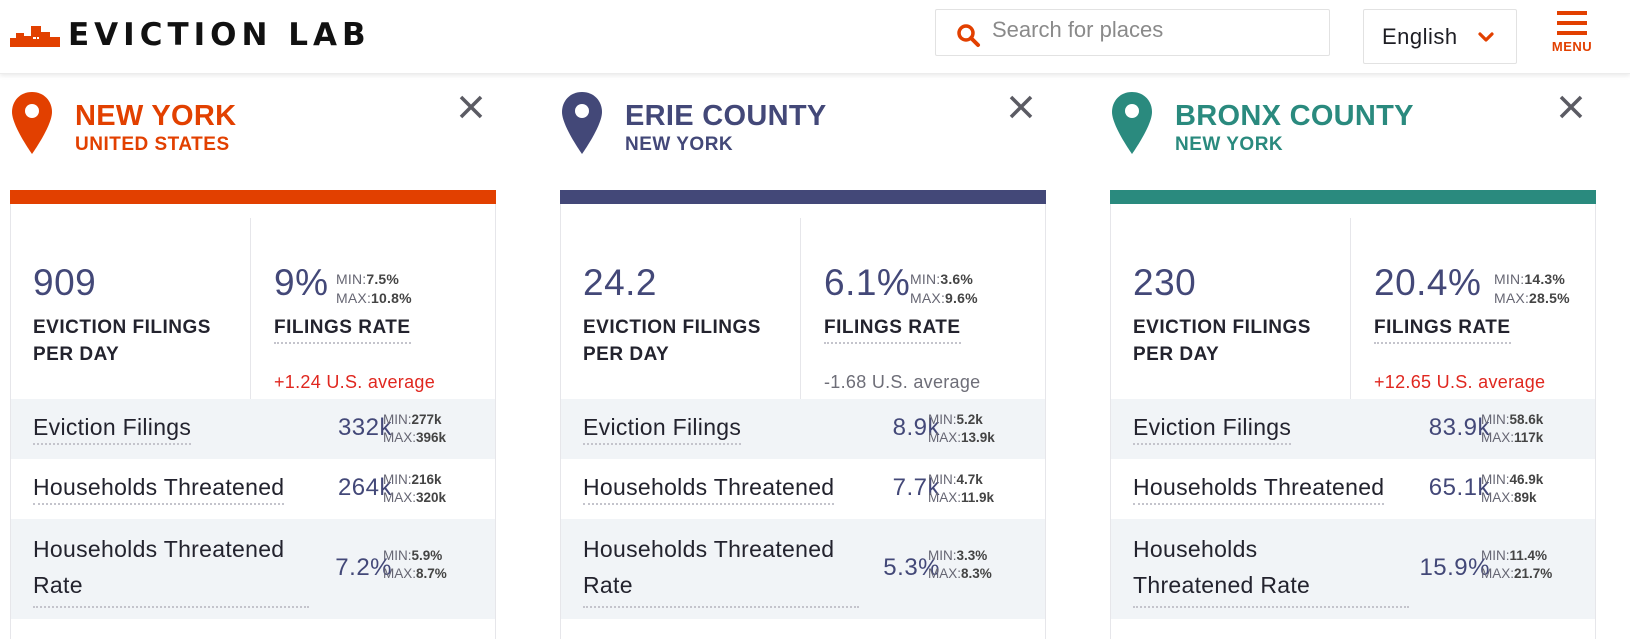  I want to click on filings-per-day-stat: 24.2 EVICTION FILINGS PER DAY, so click(681, 308).